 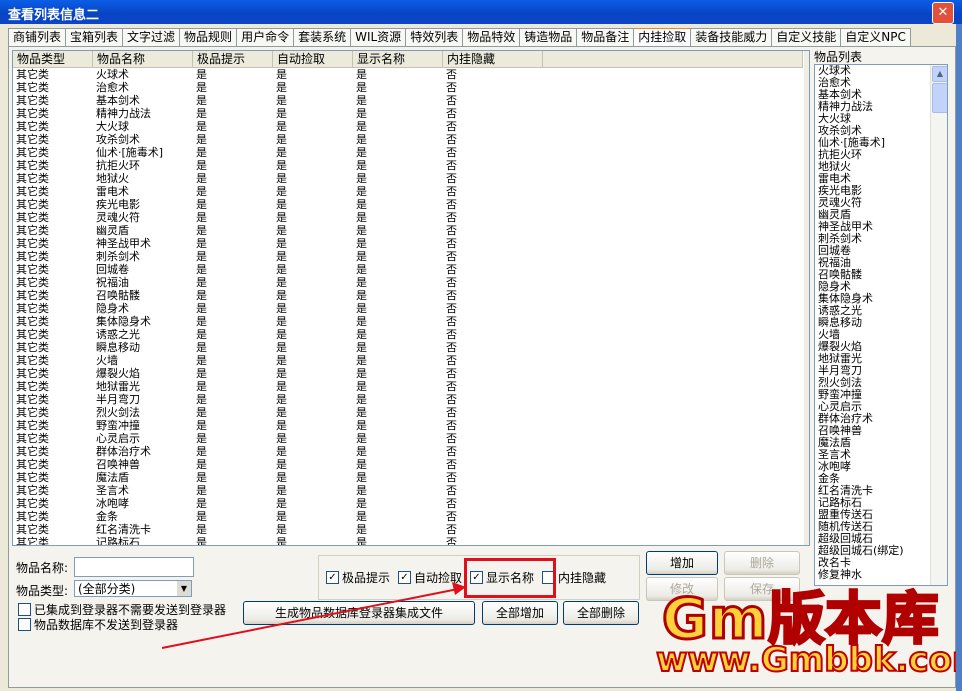 I want to click on arrow-line, so click(x=310, y=618).